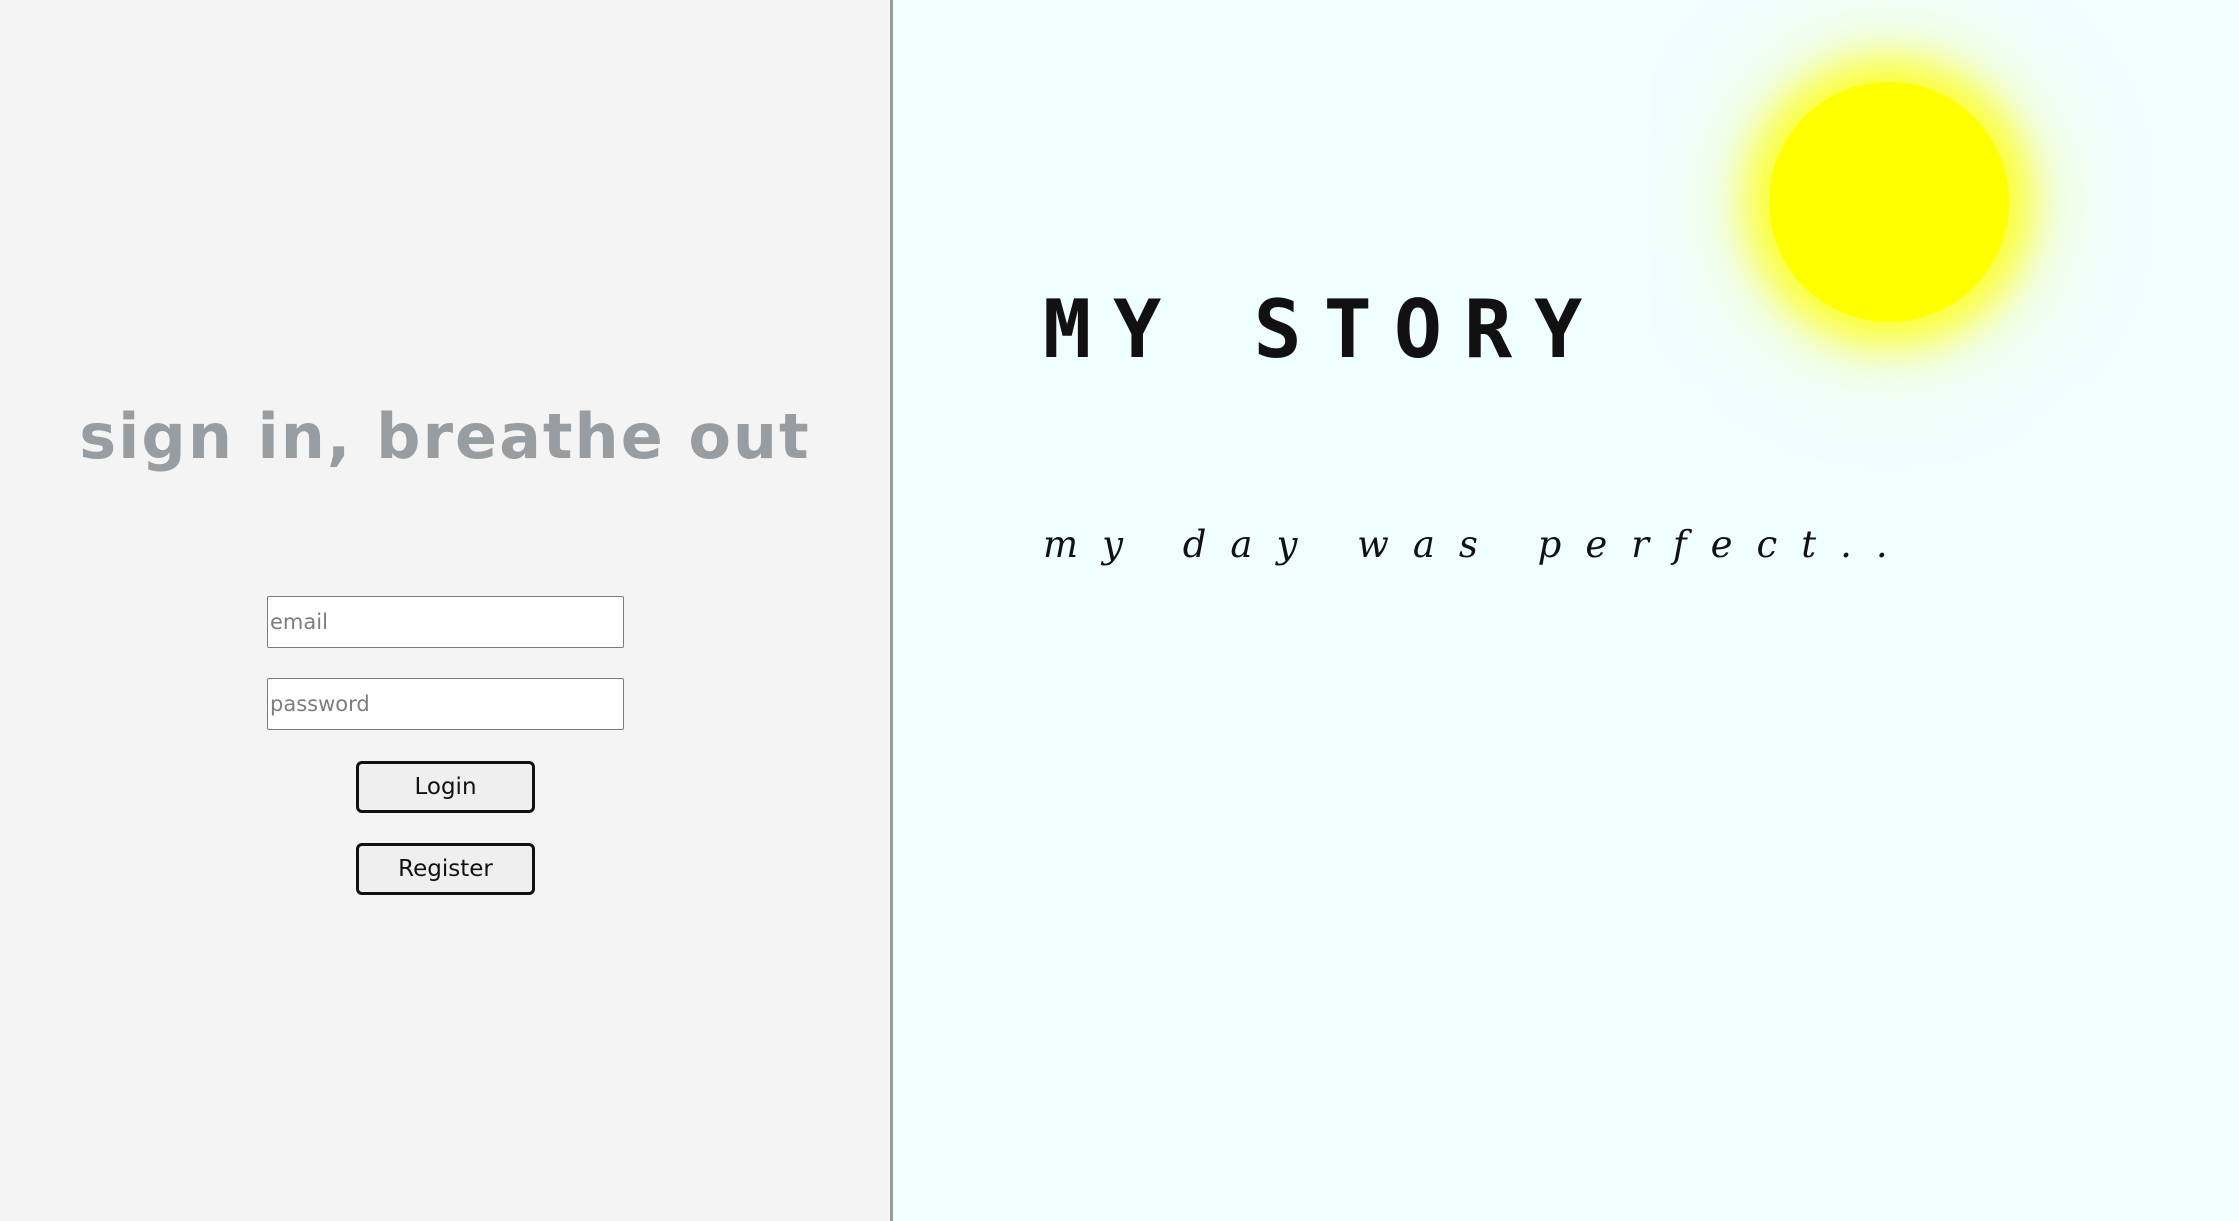 Image resolution: width=2239 pixels, height=1221 pixels. I want to click on email-field, so click(445, 622).